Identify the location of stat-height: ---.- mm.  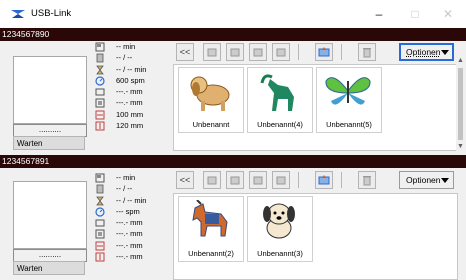
(130, 257).